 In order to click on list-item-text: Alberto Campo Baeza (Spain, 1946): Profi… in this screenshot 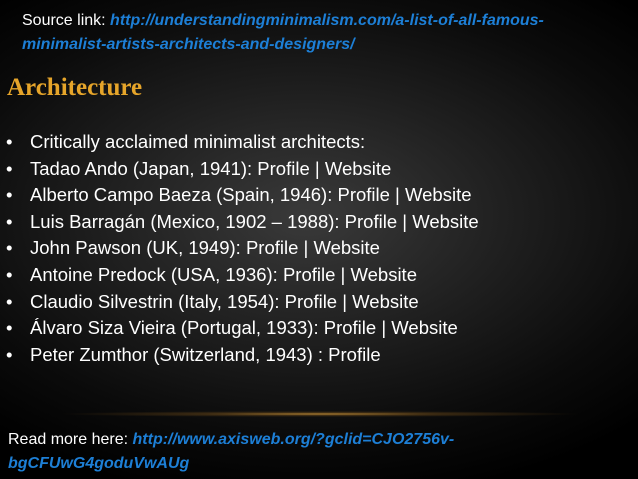, I will do `click(251, 195)`.